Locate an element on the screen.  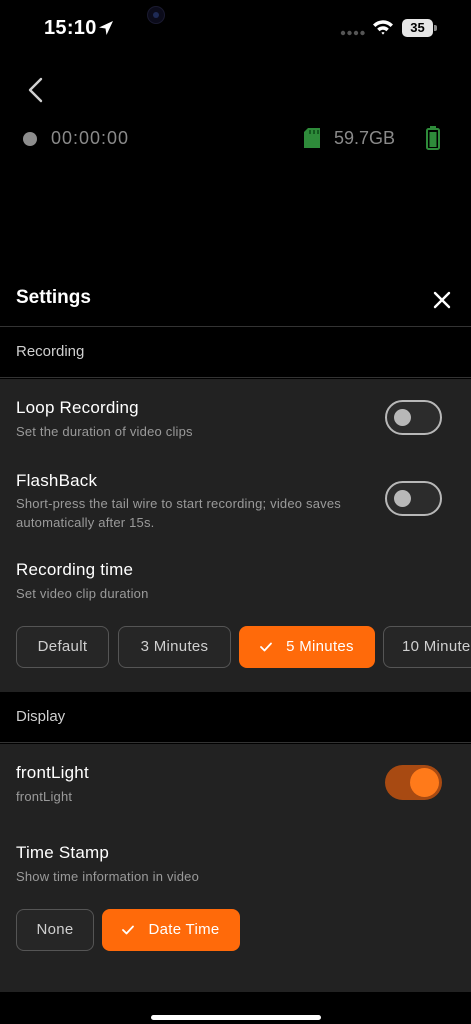
recording-time-subtitle: Set video clip duration is located at coordinates (82, 593).